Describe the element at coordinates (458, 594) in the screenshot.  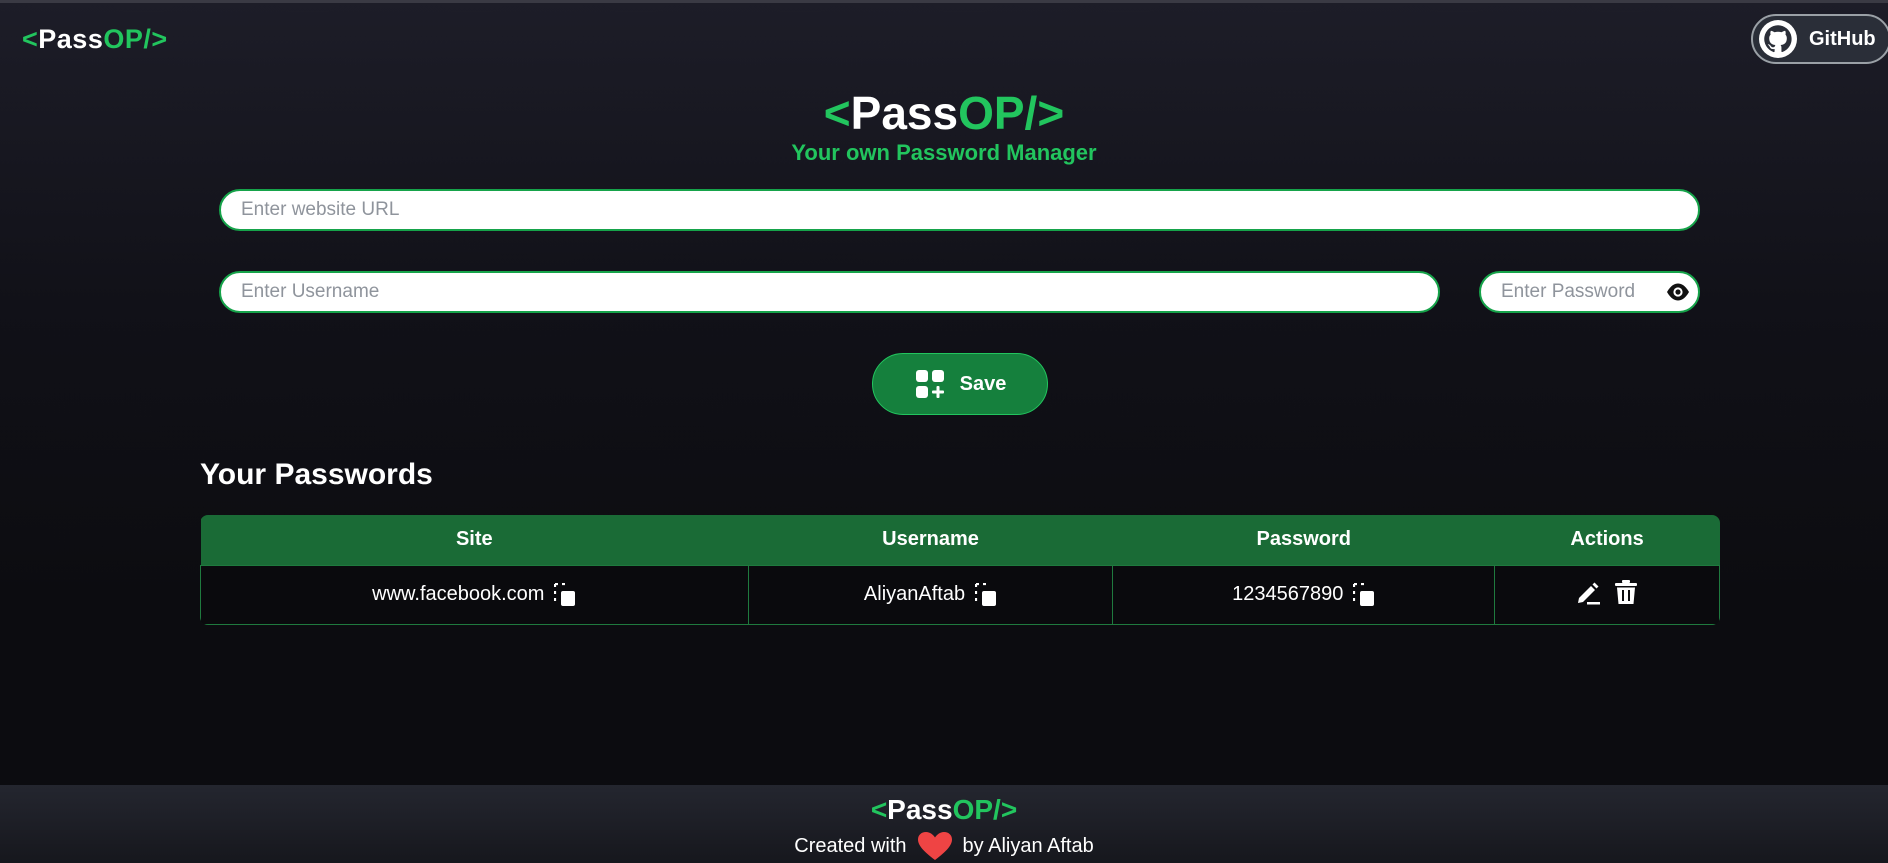
I see `site-value: www.facebook.com` at that location.